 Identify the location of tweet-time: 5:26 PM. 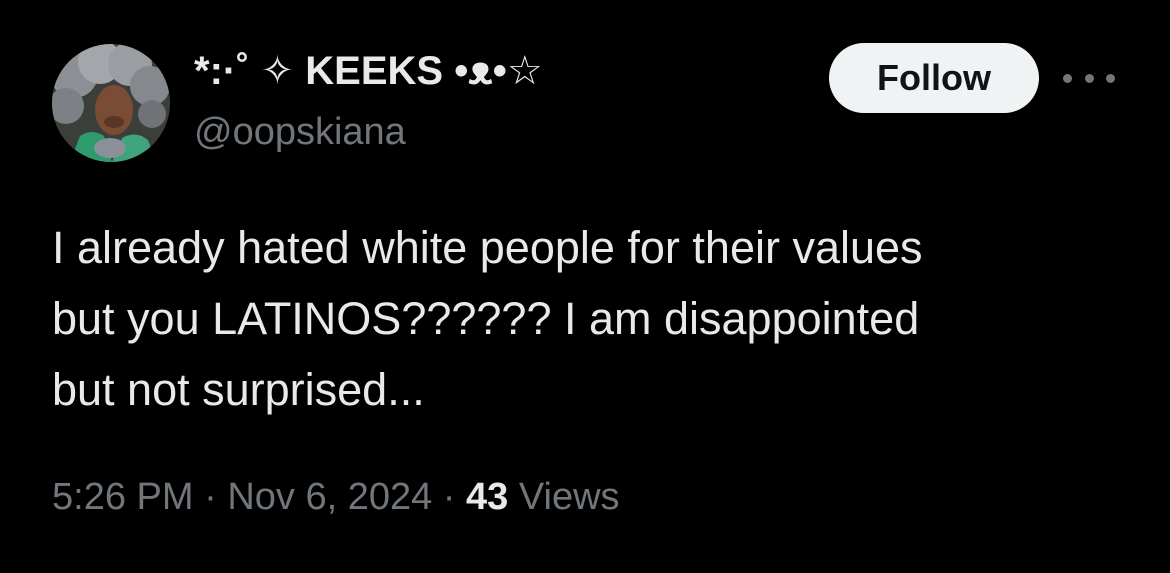
(123, 497).